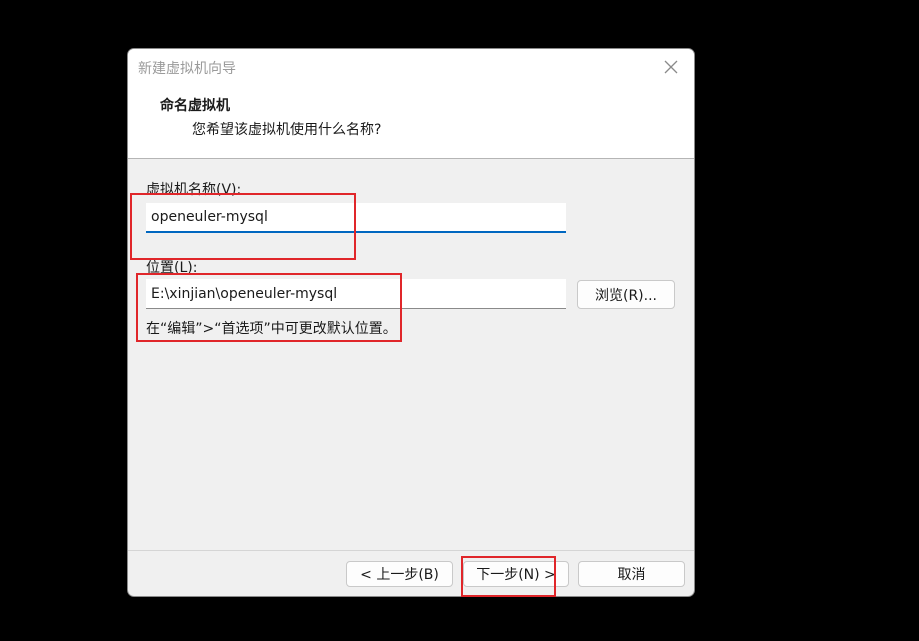  I want to click on vm-name-input, so click(356, 218).